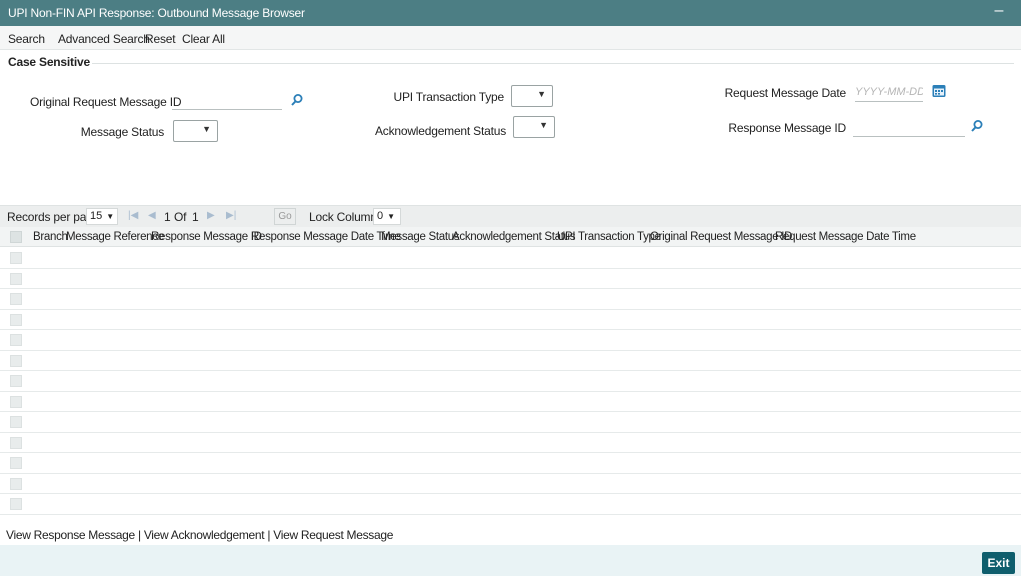  What do you see at coordinates (227, 100) in the screenshot?
I see `original-request-message-id-input` at bounding box center [227, 100].